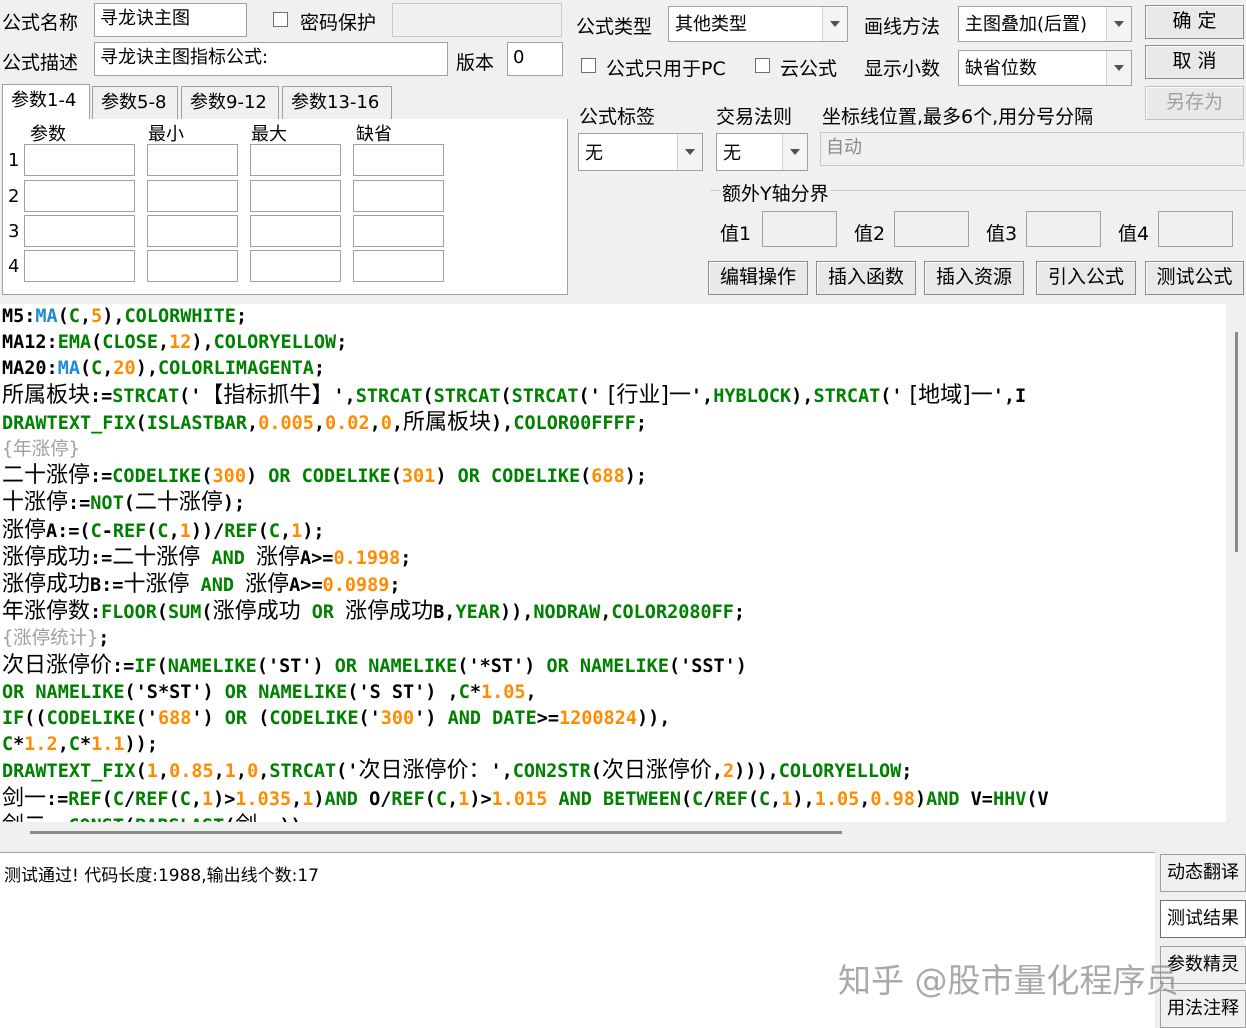 Image resolution: width=1246 pixels, height=1028 pixels. What do you see at coordinates (666, 69) in the screenshot?
I see `pc-only-label: 公式只用于PC` at bounding box center [666, 69].